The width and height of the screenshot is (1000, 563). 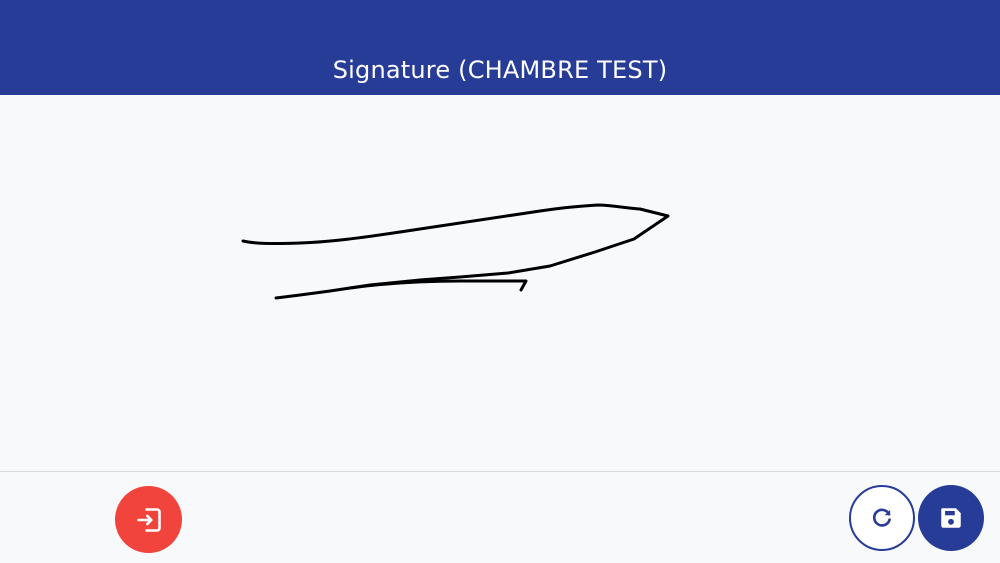 I want to click on refresh-icon, so click(x=882, y=518).